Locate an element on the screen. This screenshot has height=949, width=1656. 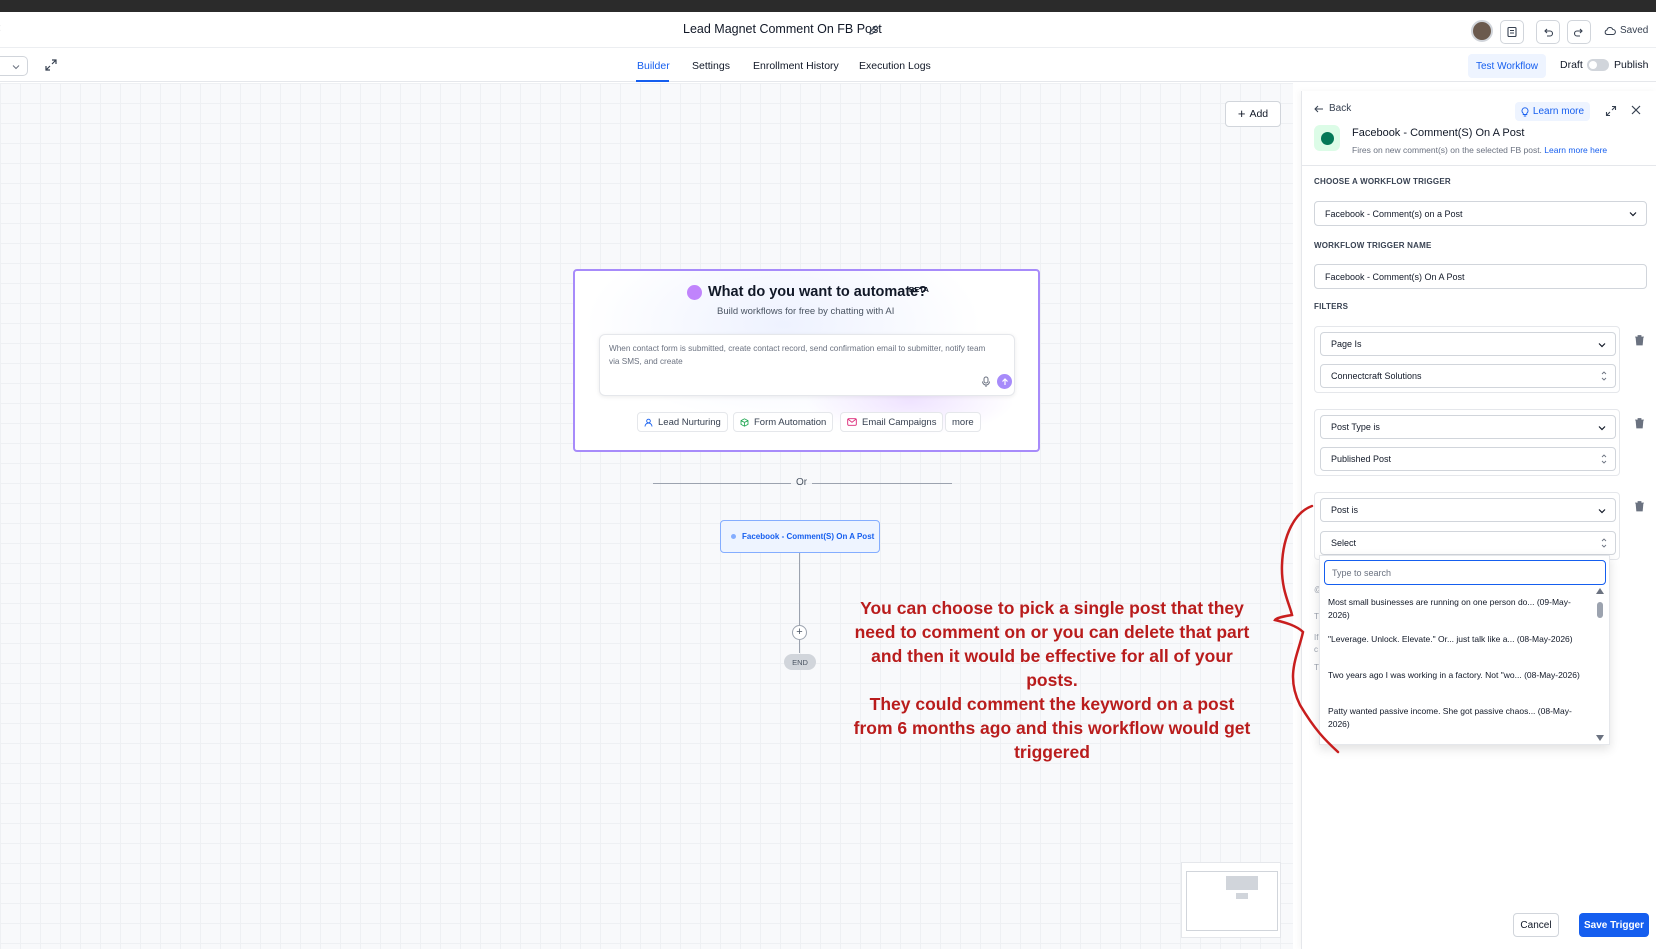
trigger-name-label: WORKFLOW TRIGGER NAME is located at coordinates (1373, 245).